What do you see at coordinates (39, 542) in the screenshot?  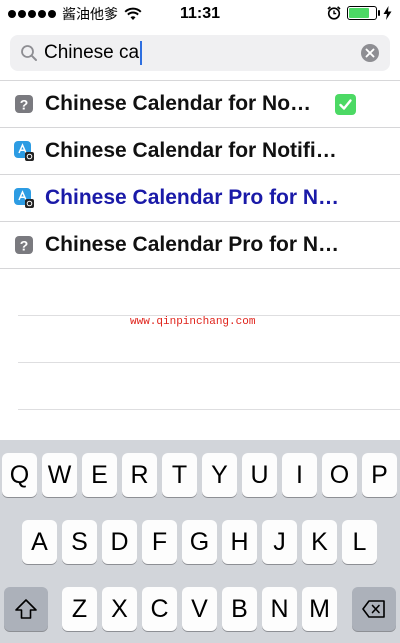 I see `key-a: A` at bounding box center [39, 542].